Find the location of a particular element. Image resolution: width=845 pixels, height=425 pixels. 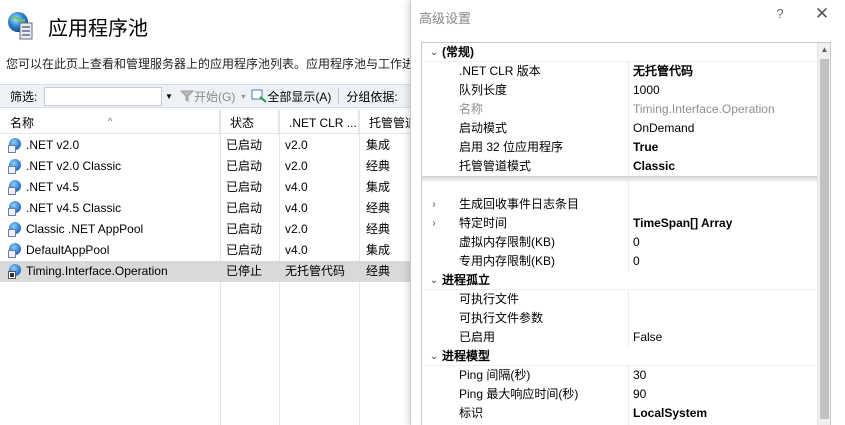

property-row: 专用内存限制(KB) 0 is located at coordinates (626, 261).